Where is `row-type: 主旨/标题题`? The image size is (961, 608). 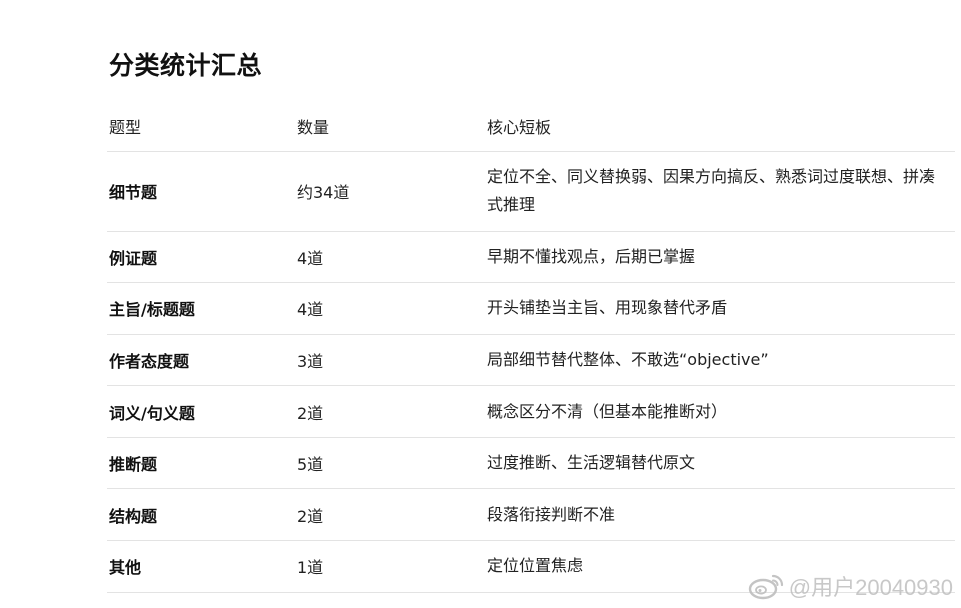 row-type: 主旨/标题题 is located at coordinates (201, 308).